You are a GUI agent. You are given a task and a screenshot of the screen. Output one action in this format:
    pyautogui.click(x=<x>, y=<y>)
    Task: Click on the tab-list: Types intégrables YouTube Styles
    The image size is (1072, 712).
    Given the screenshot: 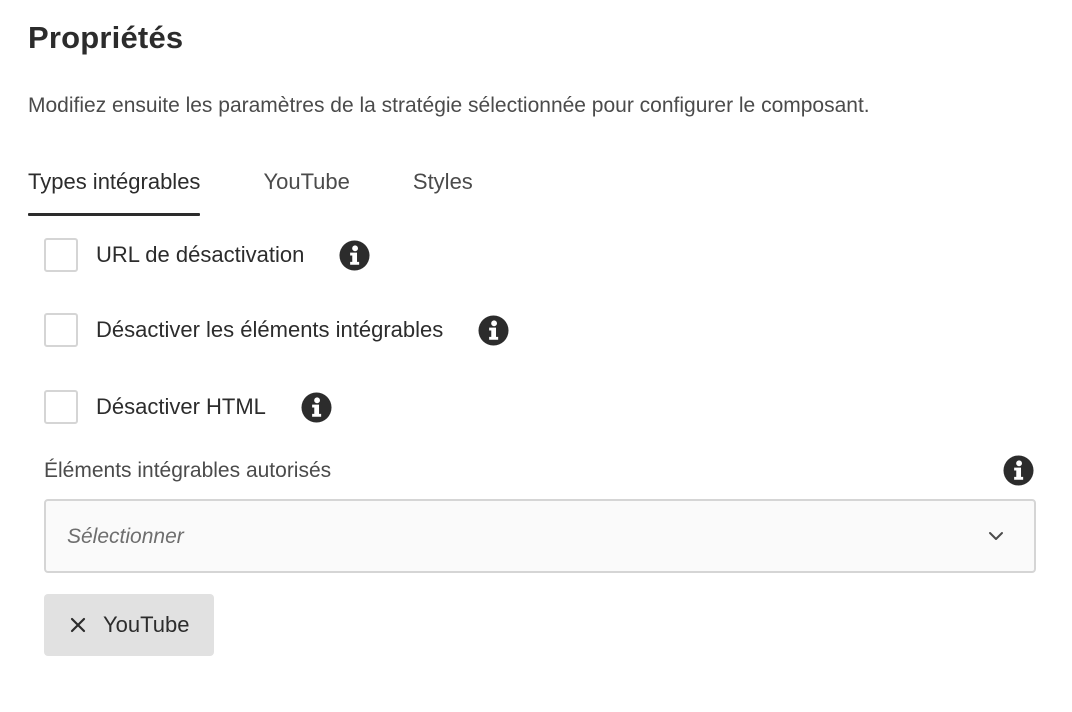 What is the action you would take?
    pyautogui.click(x=282, y=192)
    